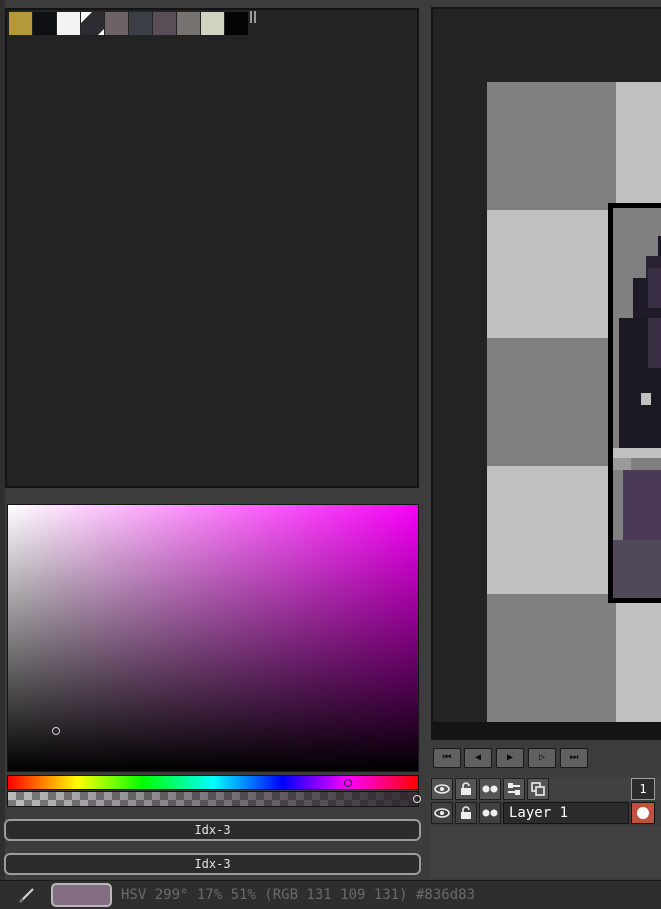 This screenshot has width=661, height=909. What do you see at coordinates (81, 895) in the screenshot?
I see `current-color-swatch` at bounding box center [81, 895].